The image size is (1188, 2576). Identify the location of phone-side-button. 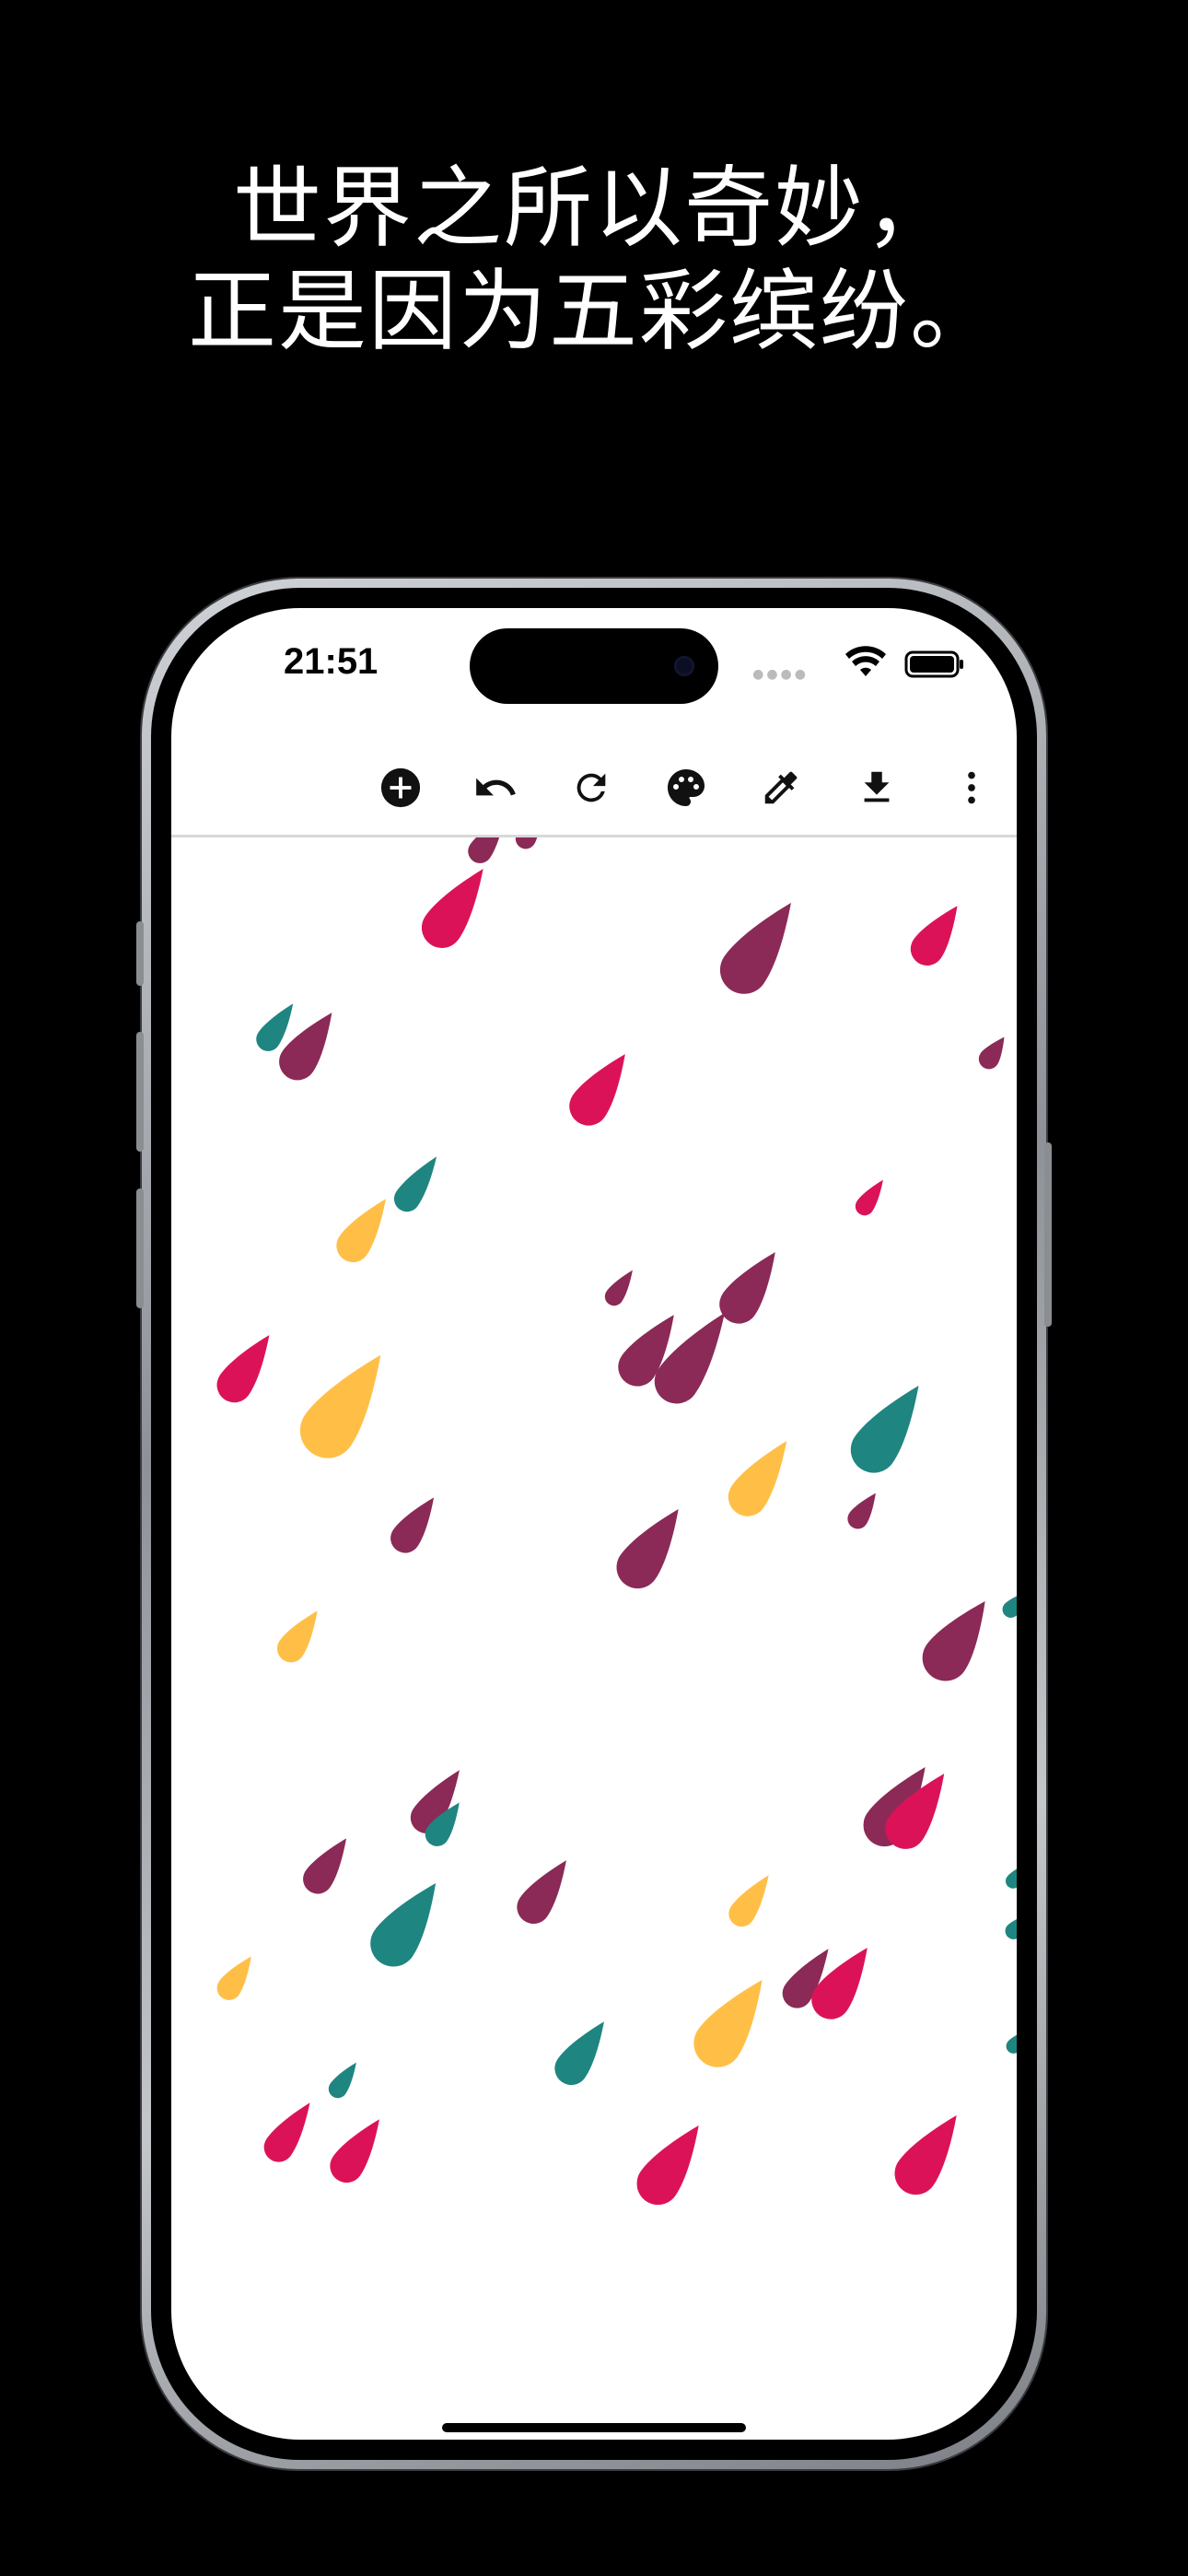
(1048, 1234).